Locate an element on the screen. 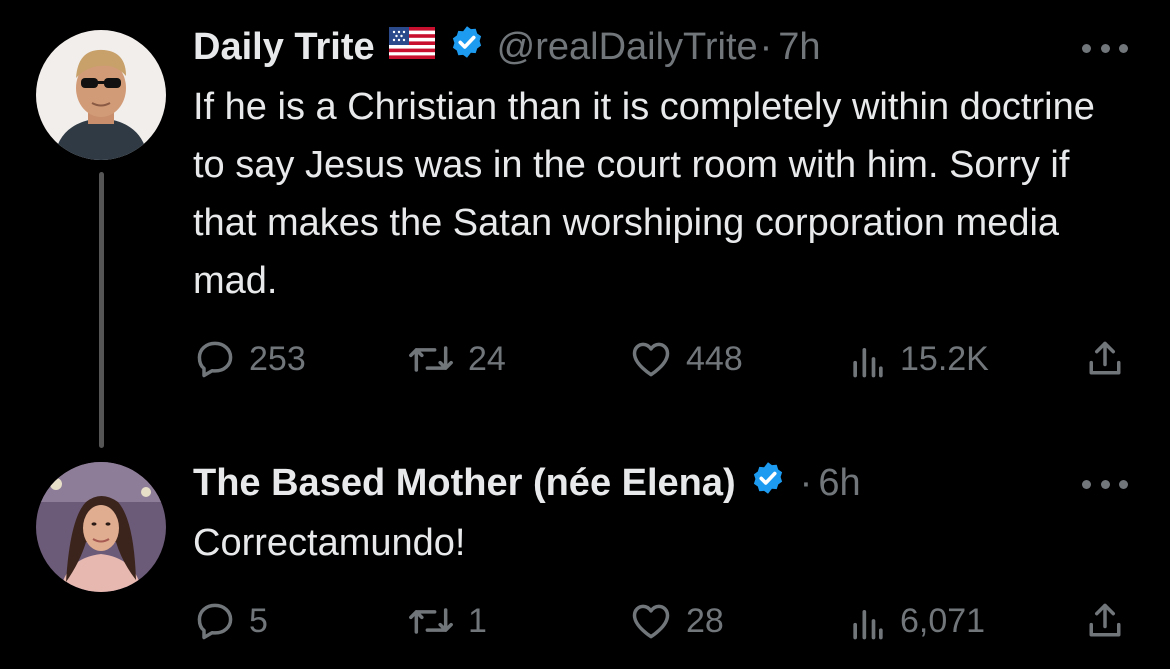 Image resolution: width=1170 pixels, height=669 pixels. author-handle: @realDailyTrite is located at coordinates (627, 47).